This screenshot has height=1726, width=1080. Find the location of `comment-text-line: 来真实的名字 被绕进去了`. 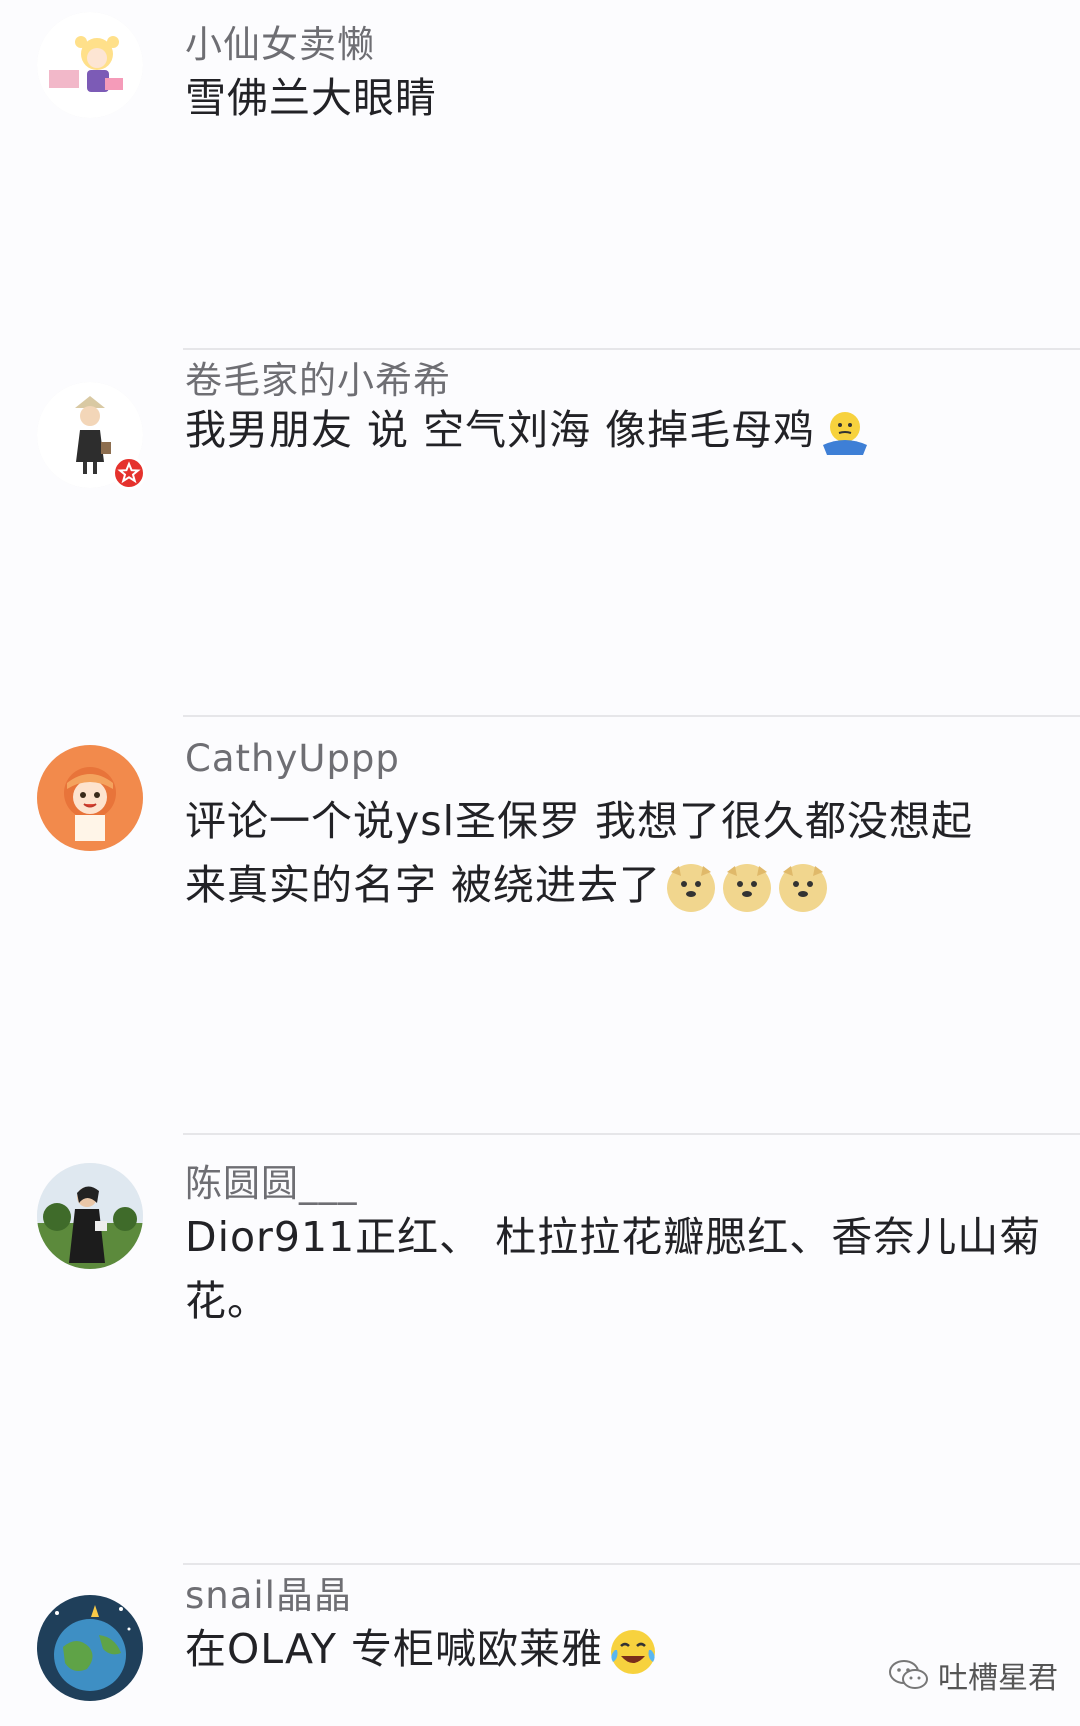

comment-text-line: 来真实的名字 被绕进去了 is located at coordinates (615, 885).